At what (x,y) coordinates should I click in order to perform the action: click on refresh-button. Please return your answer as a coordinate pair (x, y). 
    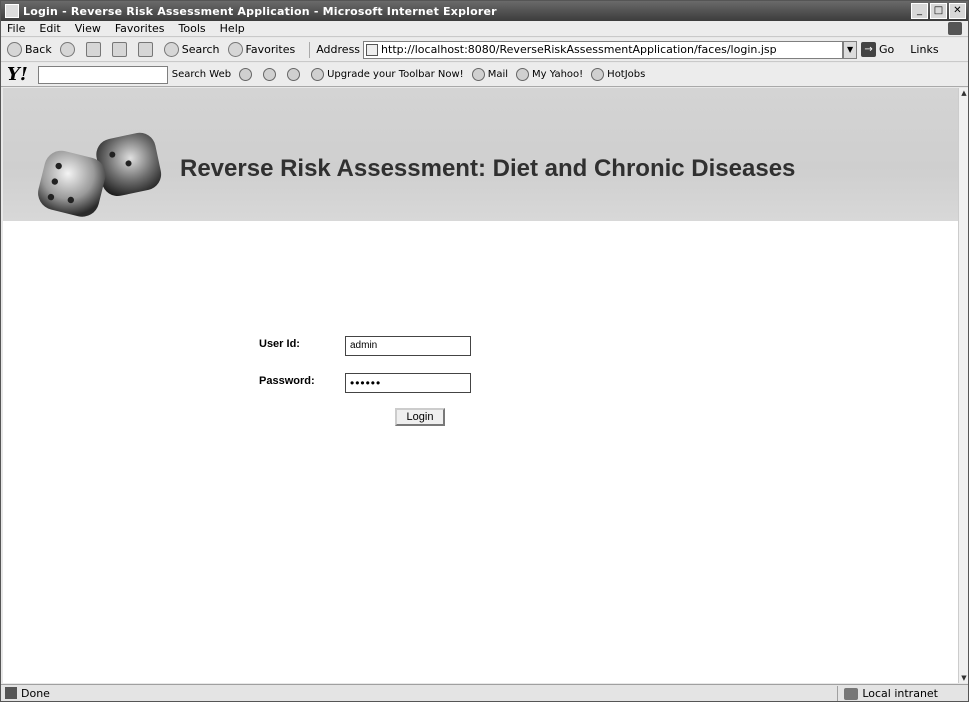
    Looking at the image, I should click on (120, 49).